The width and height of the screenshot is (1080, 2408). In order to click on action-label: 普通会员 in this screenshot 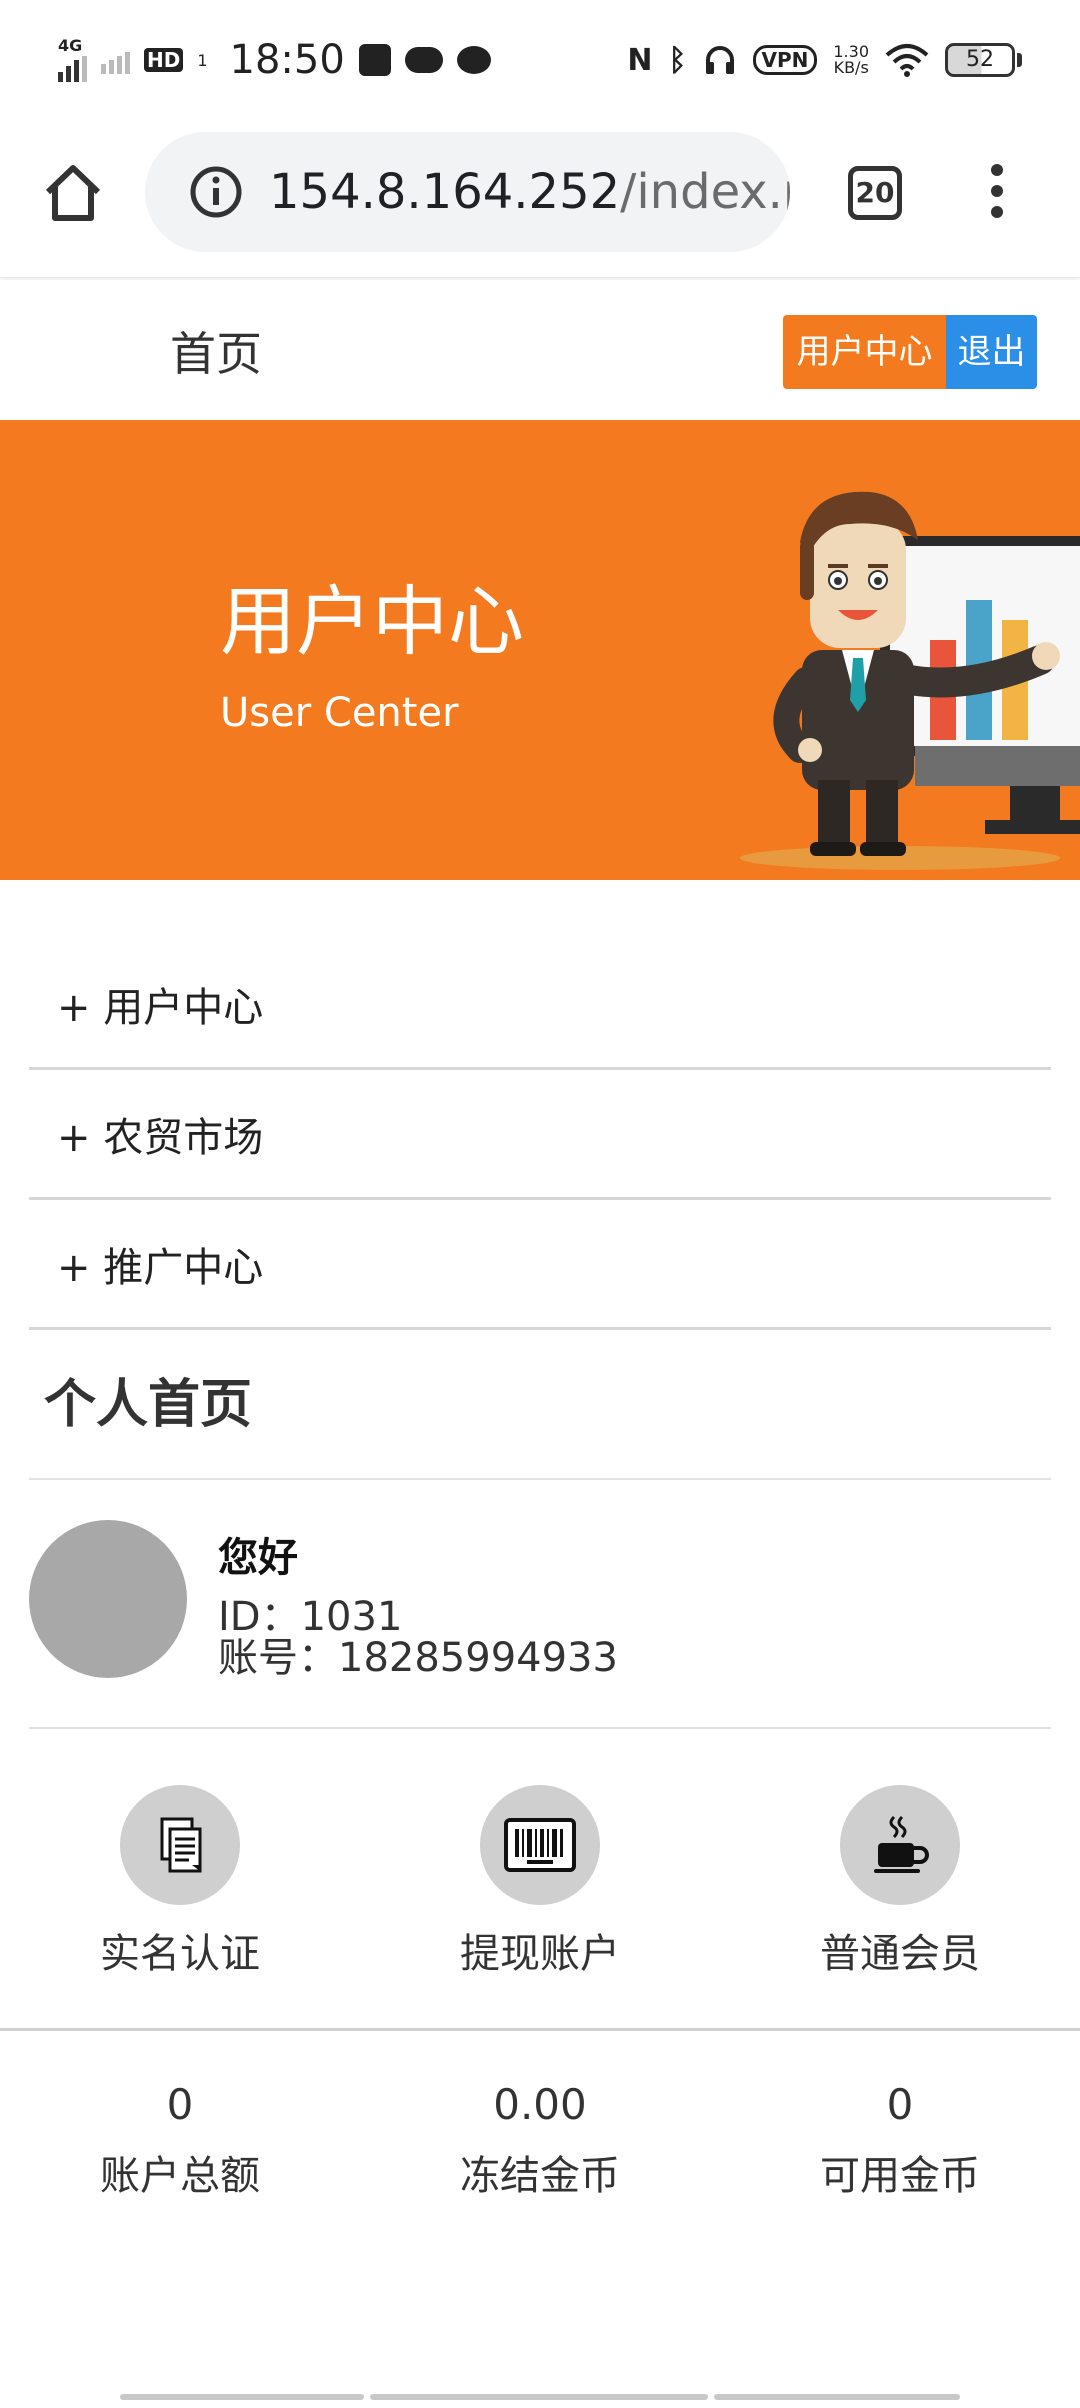, I will do `click(900, 1954)`.